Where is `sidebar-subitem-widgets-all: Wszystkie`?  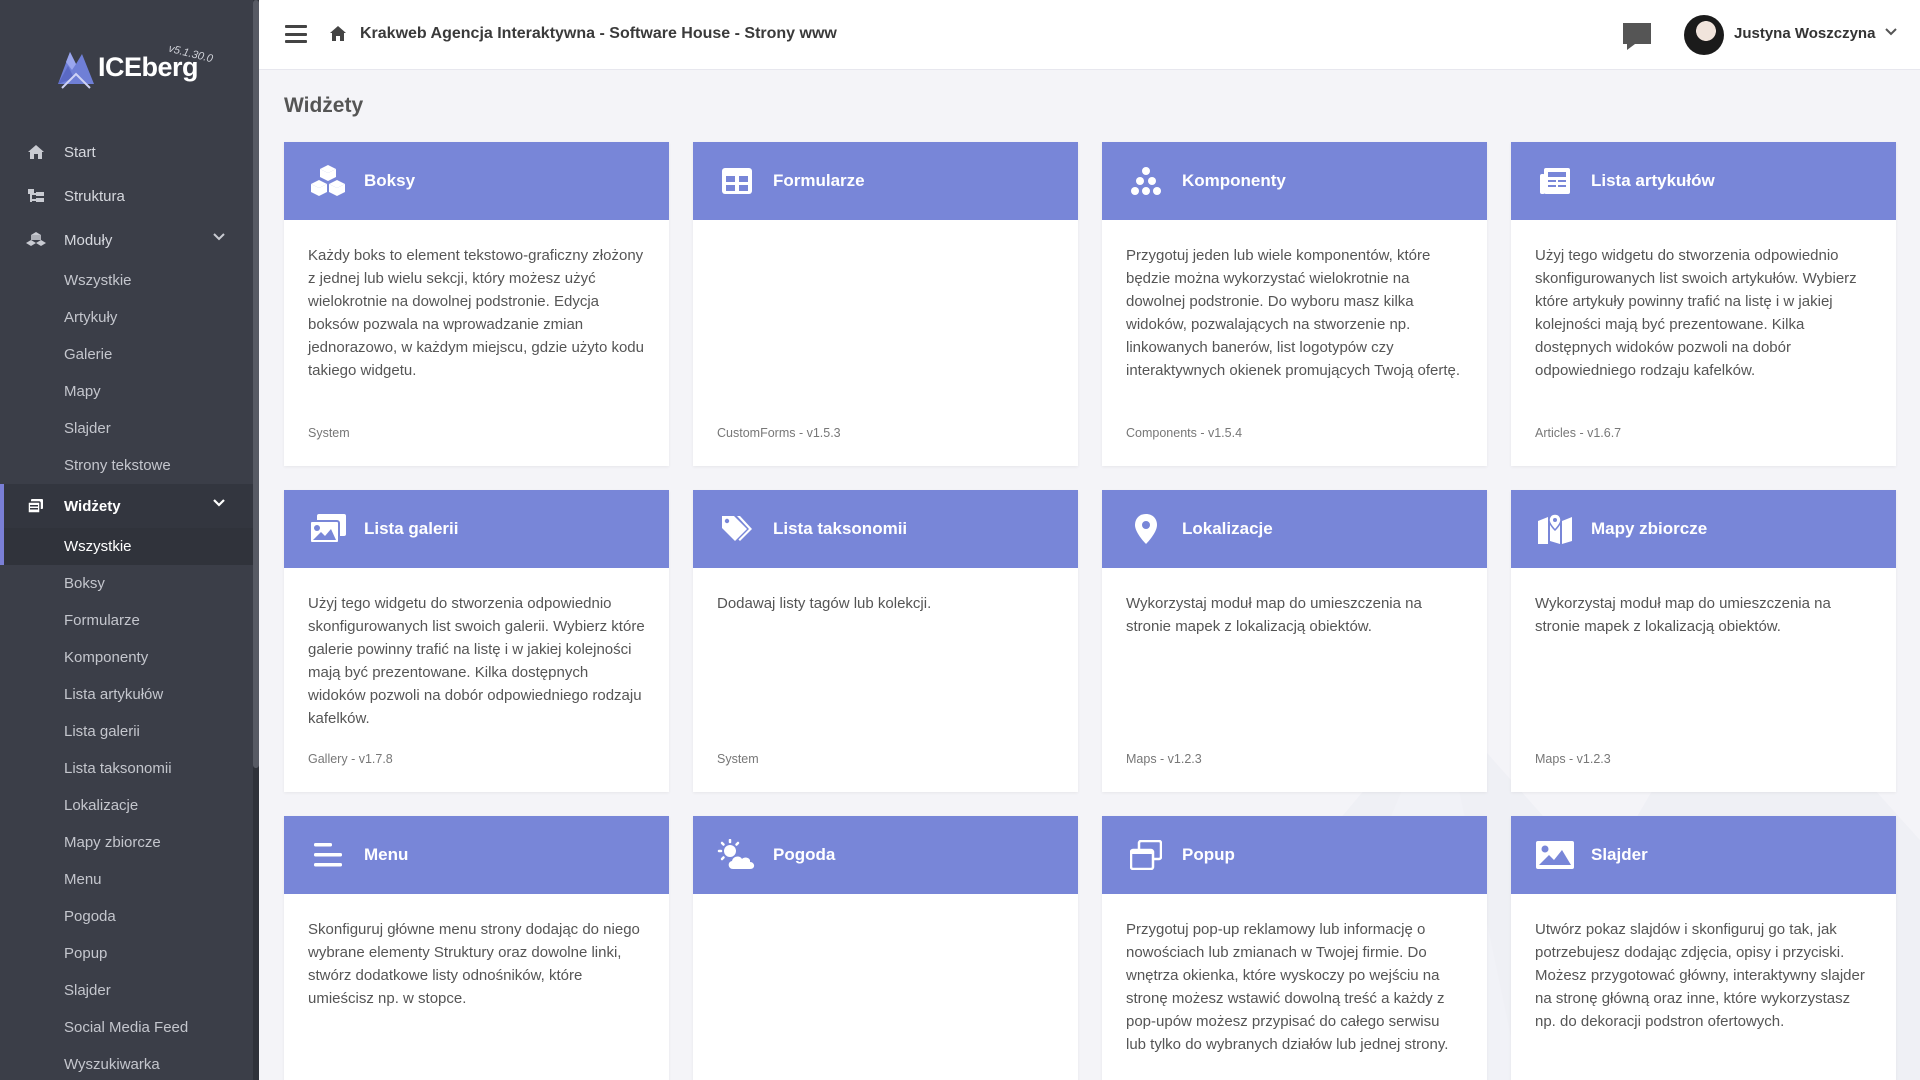 sidebar-subitem-widgets-all: Wszystkie is located at coordinates (126, 546).